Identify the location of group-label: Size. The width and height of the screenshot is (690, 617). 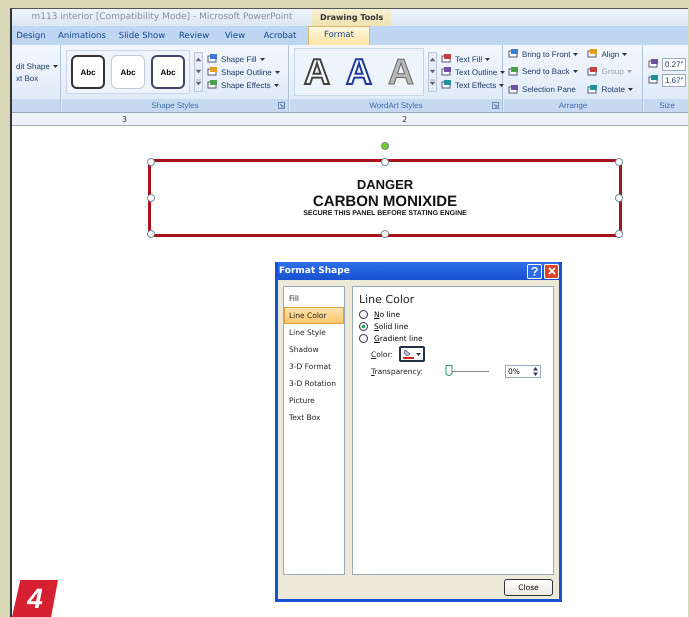
(667, 105).